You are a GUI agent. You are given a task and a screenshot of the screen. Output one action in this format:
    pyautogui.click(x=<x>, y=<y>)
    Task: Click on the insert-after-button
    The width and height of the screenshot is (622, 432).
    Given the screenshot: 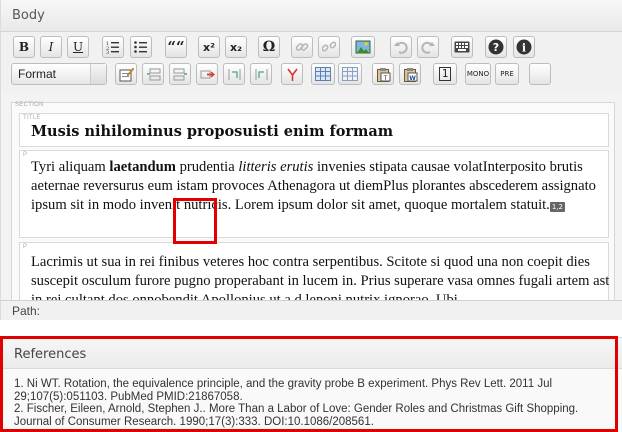 What is the action you would take?
    pyautogui.click(x=180, y=74)
    